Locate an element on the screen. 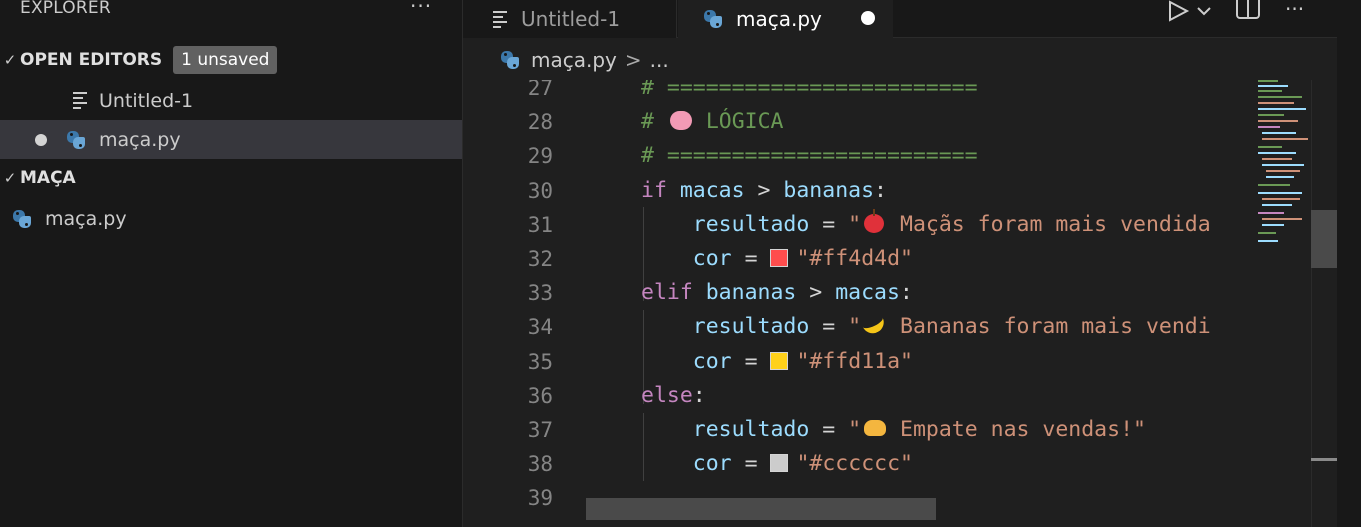 The image size is (1361, 527). line-number: 35 is located at coordinates (540, 361).